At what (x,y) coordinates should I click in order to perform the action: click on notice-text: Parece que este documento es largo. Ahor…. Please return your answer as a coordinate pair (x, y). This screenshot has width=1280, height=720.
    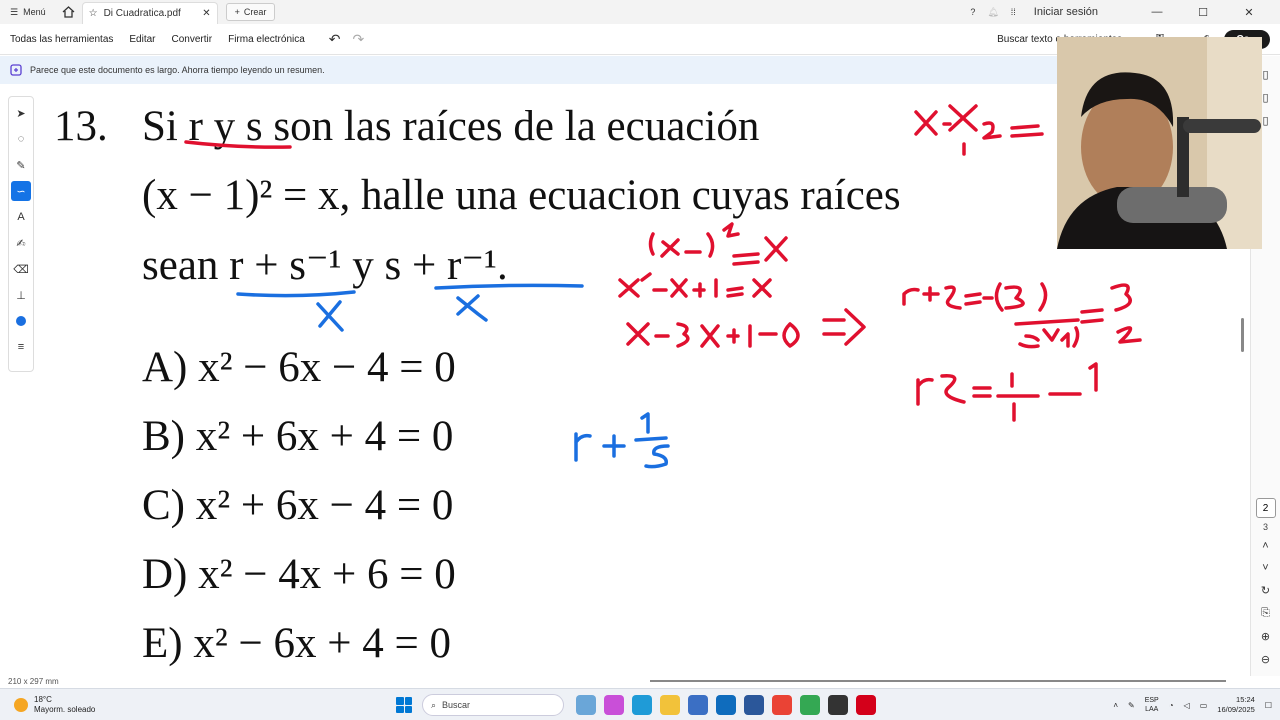
    Looking at the image, I should click on (177, 70).